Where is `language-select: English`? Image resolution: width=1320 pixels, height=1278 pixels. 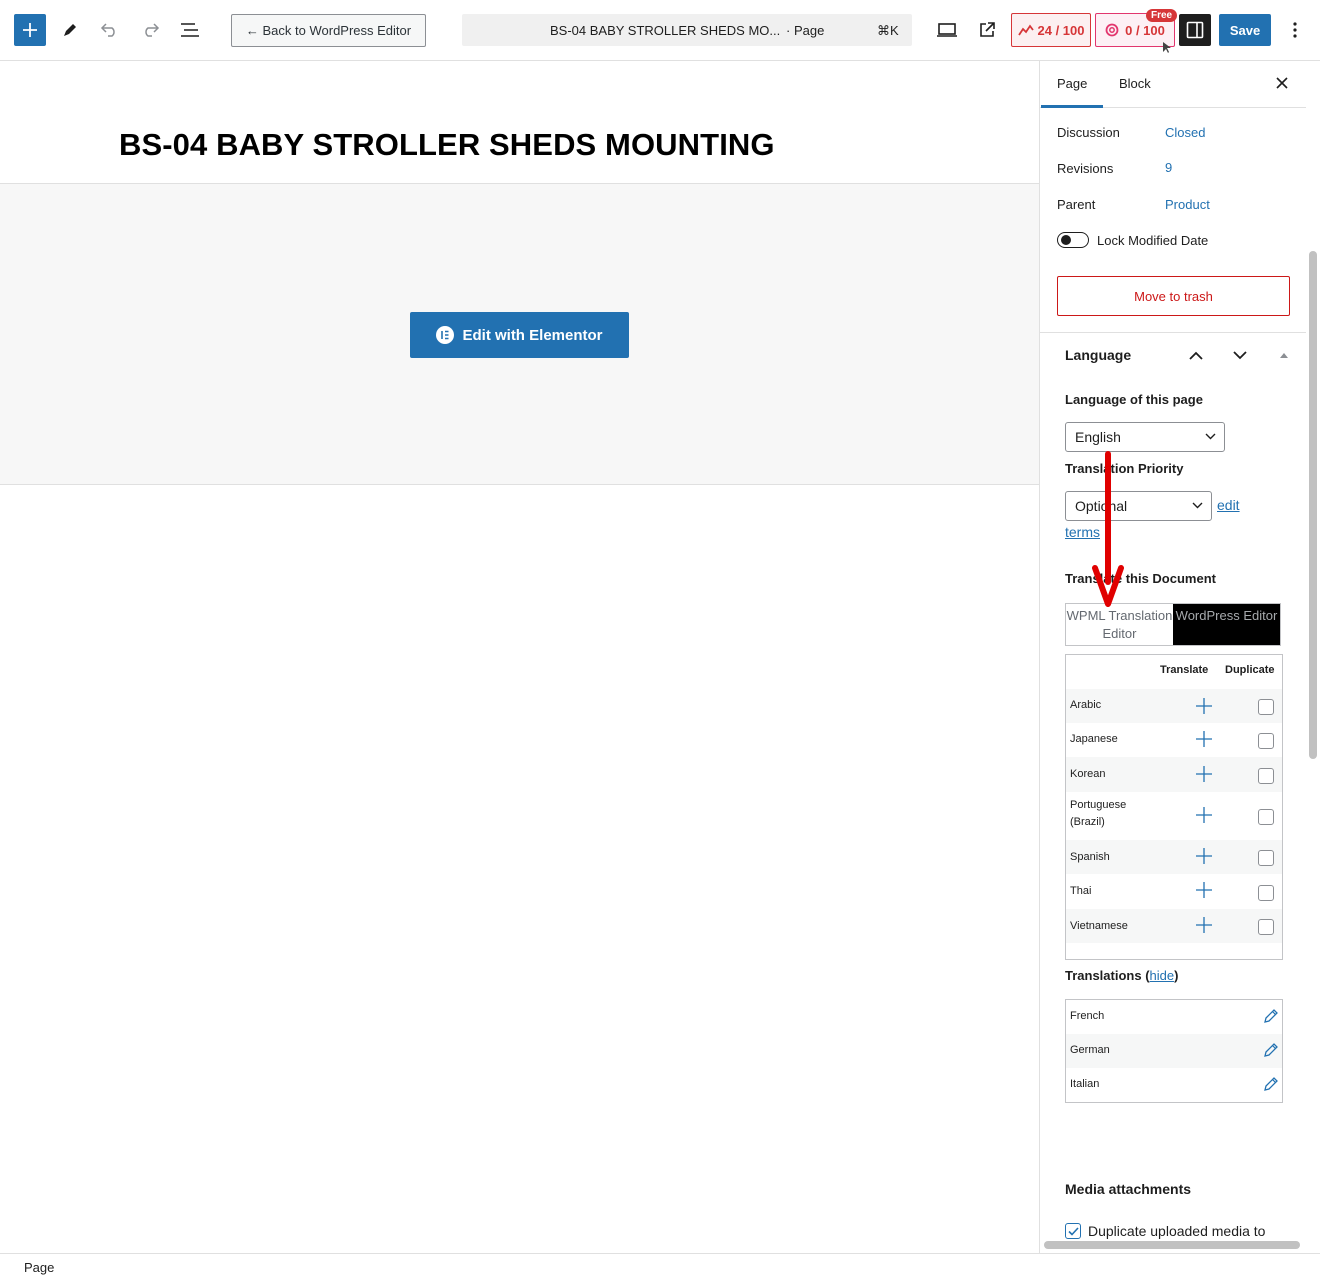 language-select: English is located at coordinates (1145, 437).